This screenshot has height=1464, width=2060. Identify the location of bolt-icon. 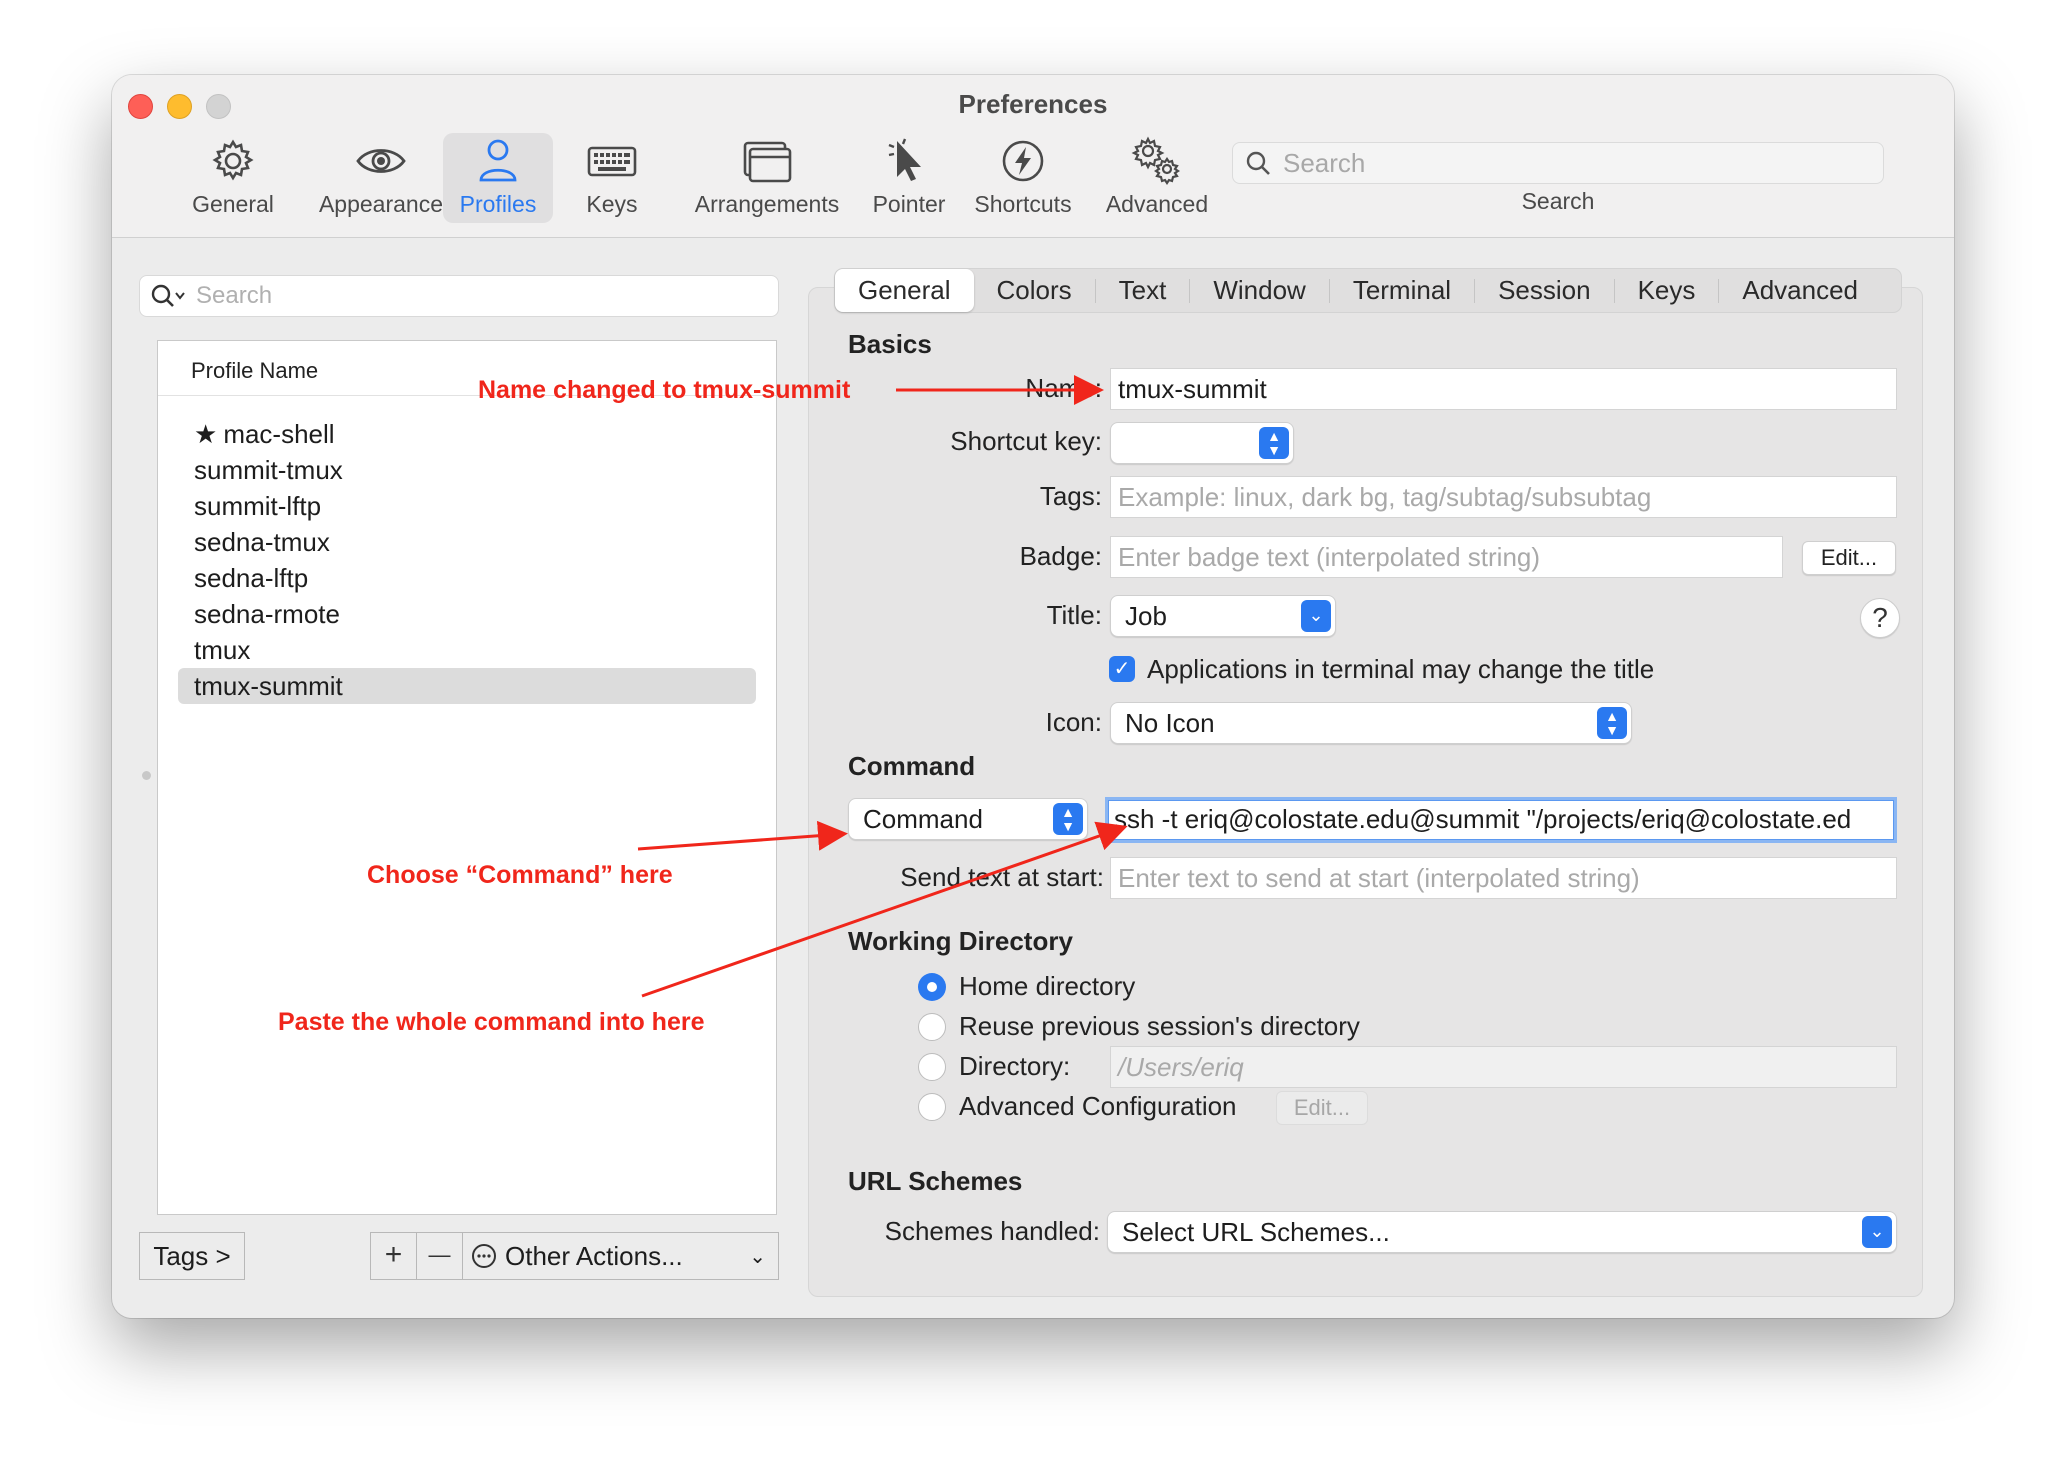
(1023, 161).